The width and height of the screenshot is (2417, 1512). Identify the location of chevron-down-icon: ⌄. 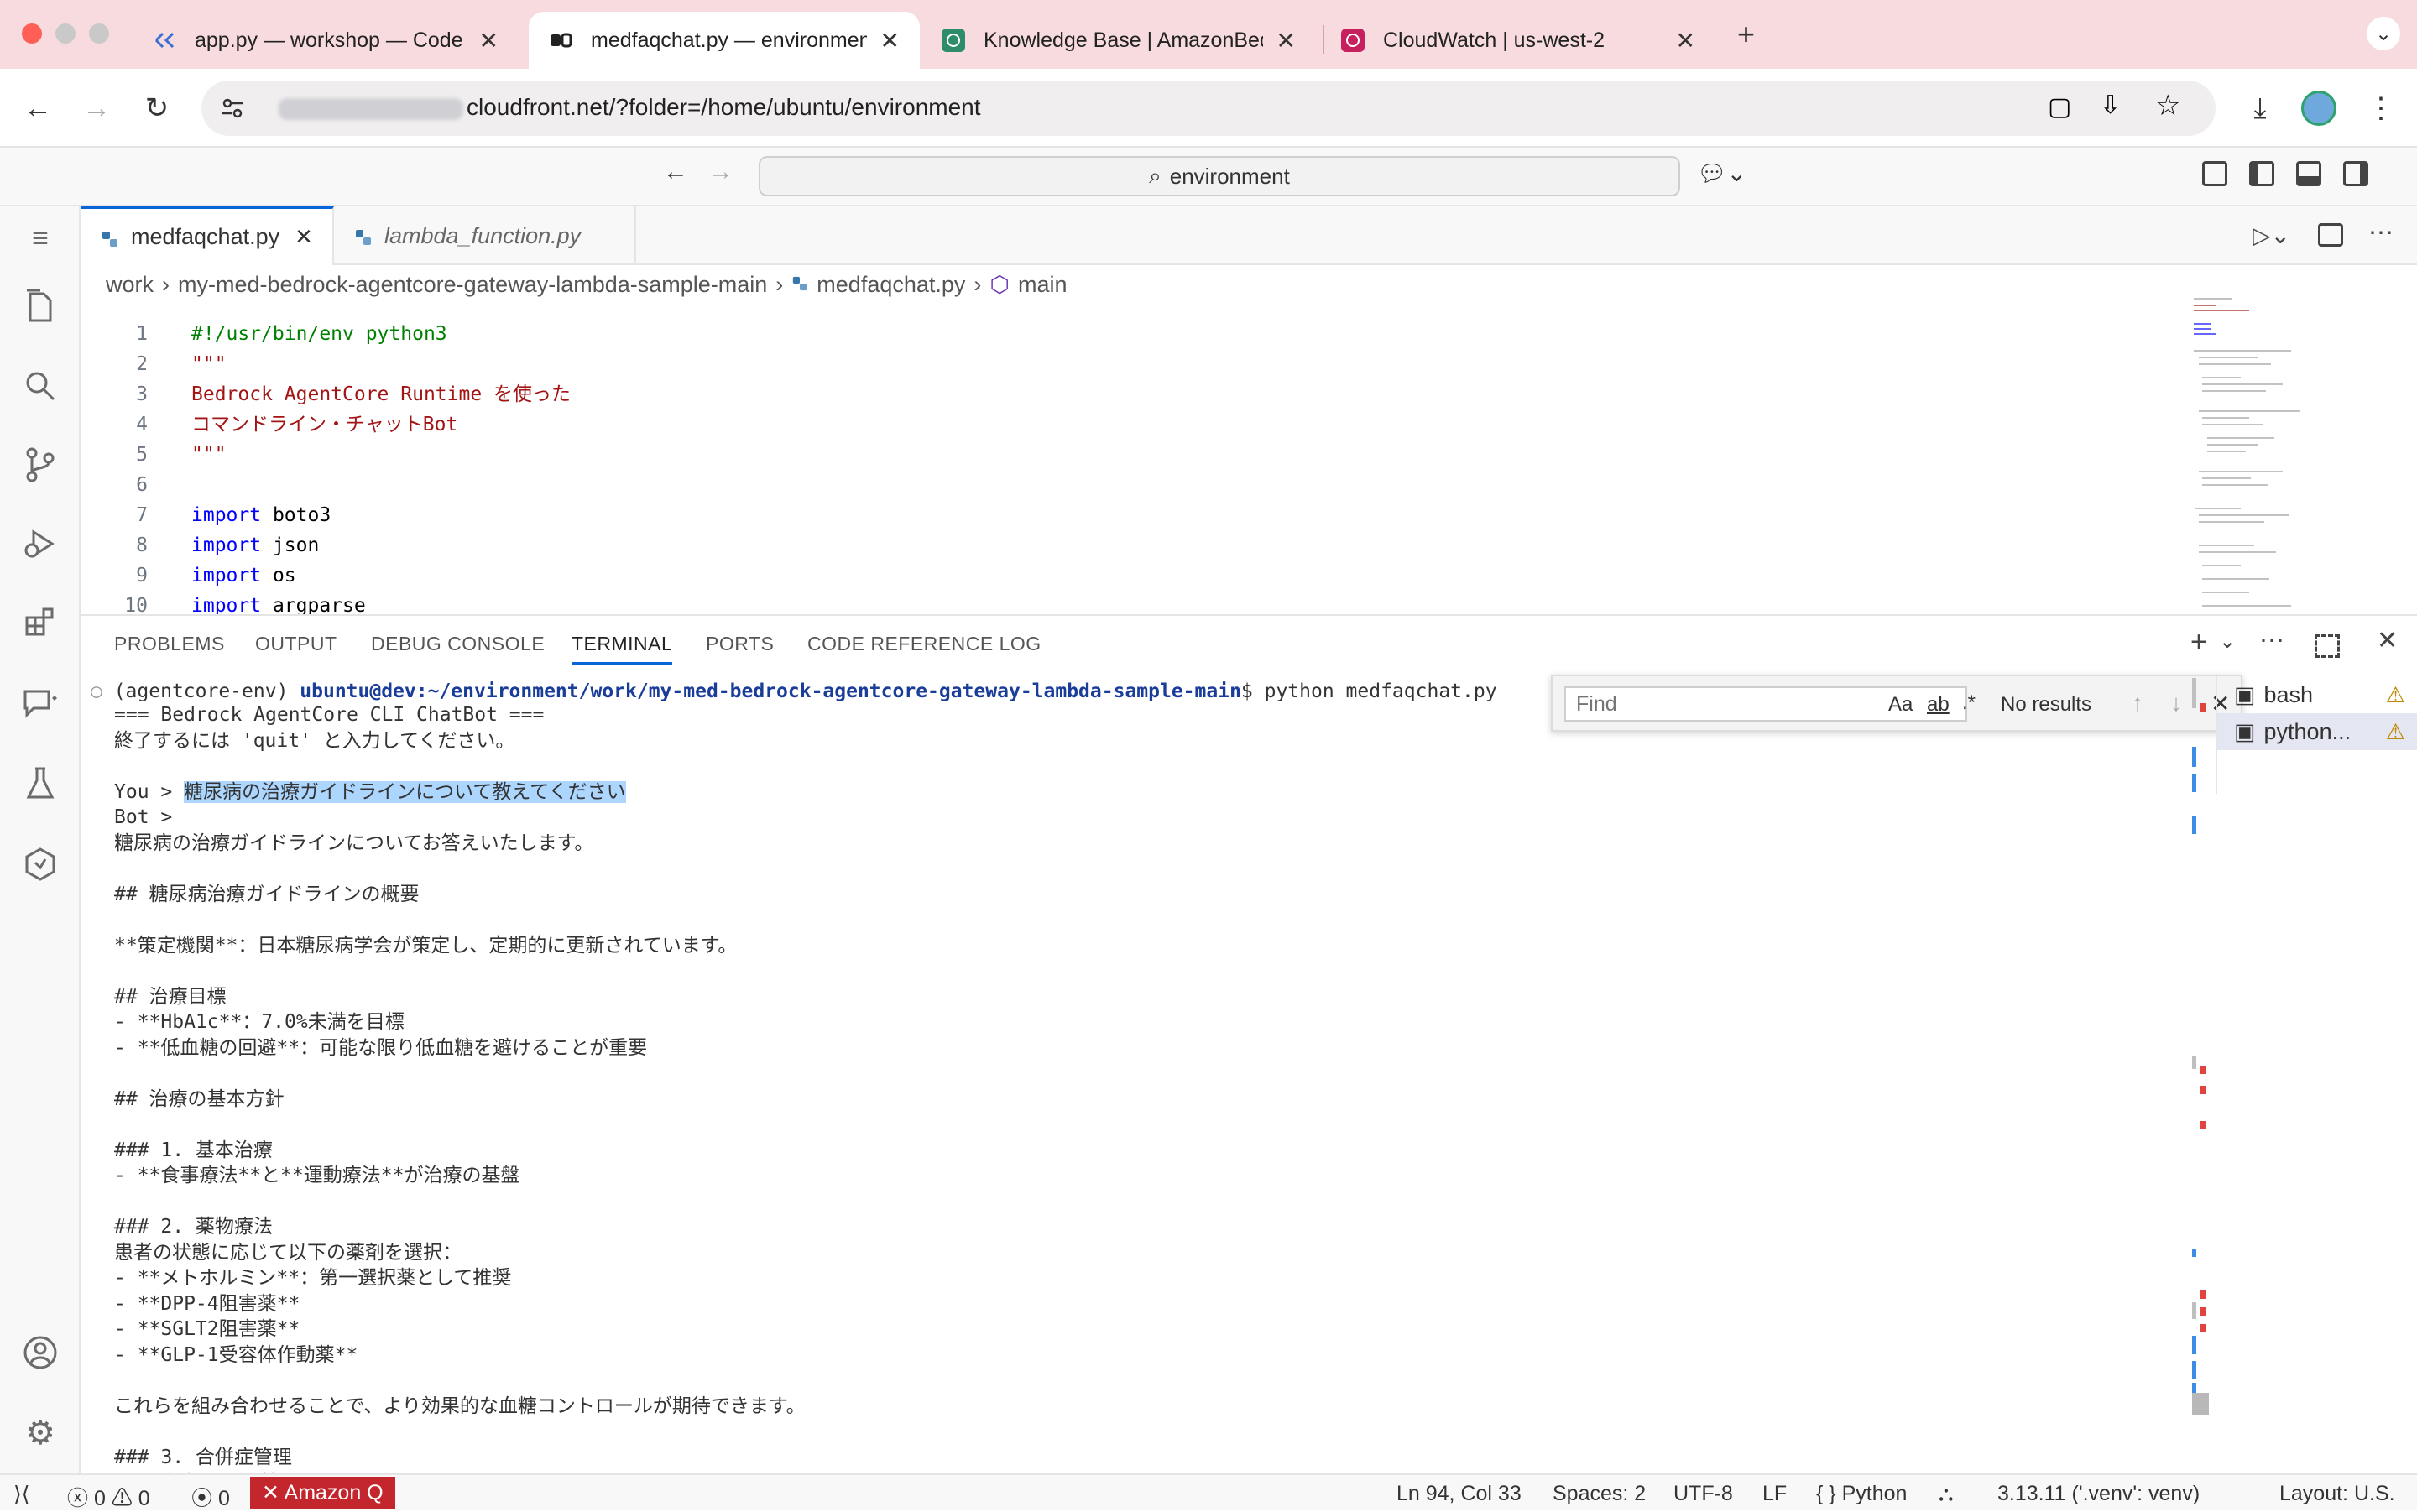
(2227, 641).